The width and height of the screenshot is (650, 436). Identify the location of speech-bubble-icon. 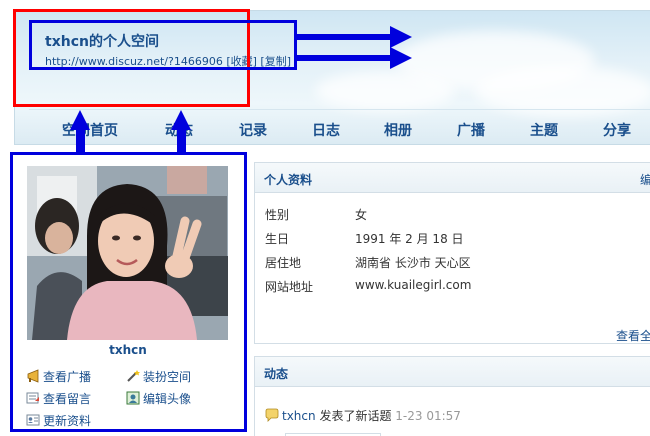
(272, 415).